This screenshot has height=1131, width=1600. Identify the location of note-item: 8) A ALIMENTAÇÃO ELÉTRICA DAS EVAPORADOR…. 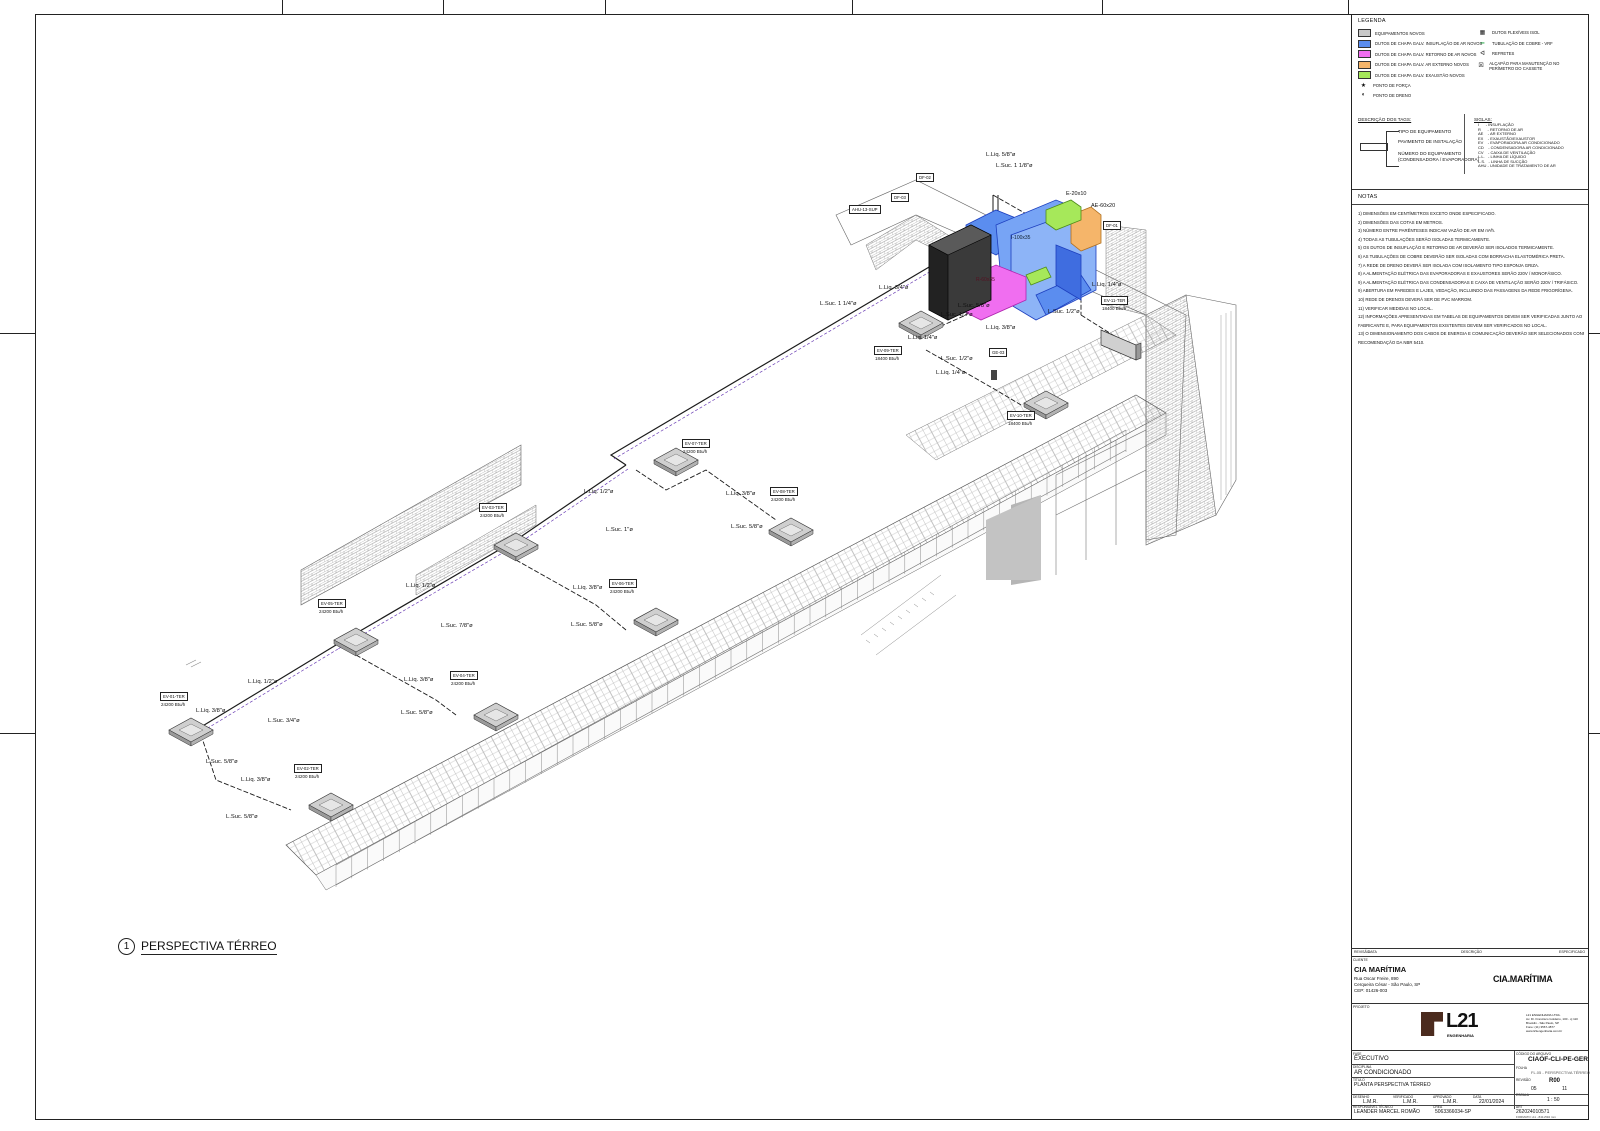
(1460, 274).